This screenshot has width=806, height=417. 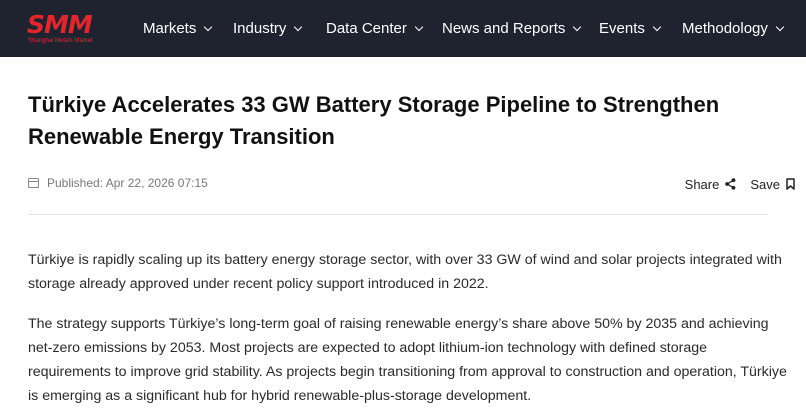 I want to click on article-meta: Published: Apr 22, 2026 07:15, so click(x=118, y=183).